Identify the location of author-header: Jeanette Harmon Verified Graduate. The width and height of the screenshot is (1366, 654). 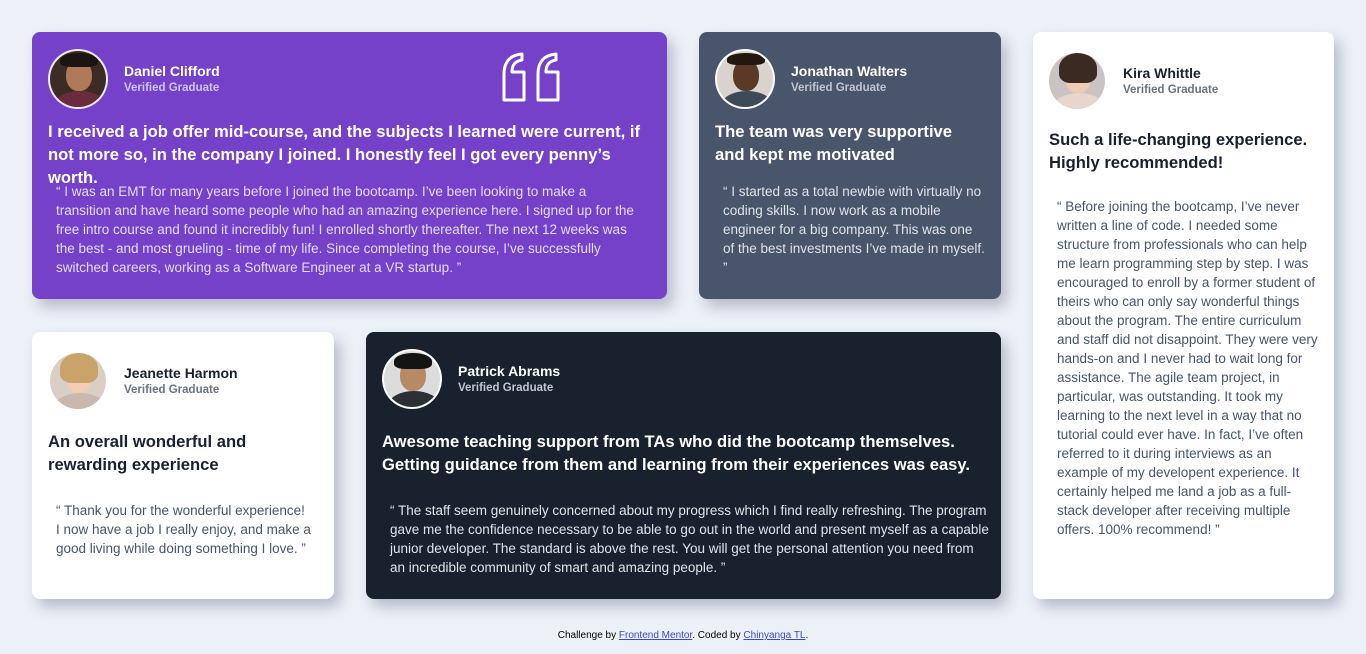
(144, 381).